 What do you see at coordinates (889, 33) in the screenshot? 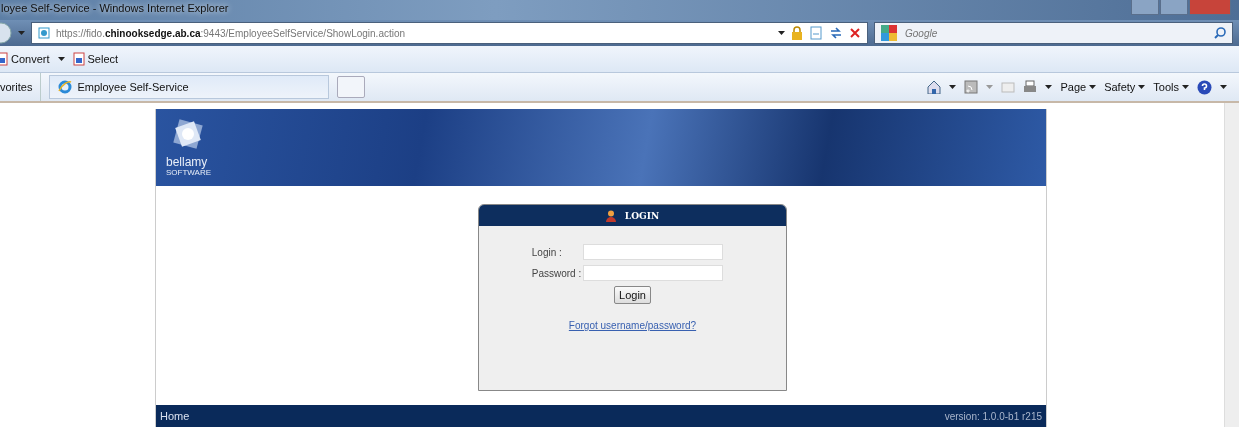
I see `search-provider-icon` at bounding box center [889, 33].